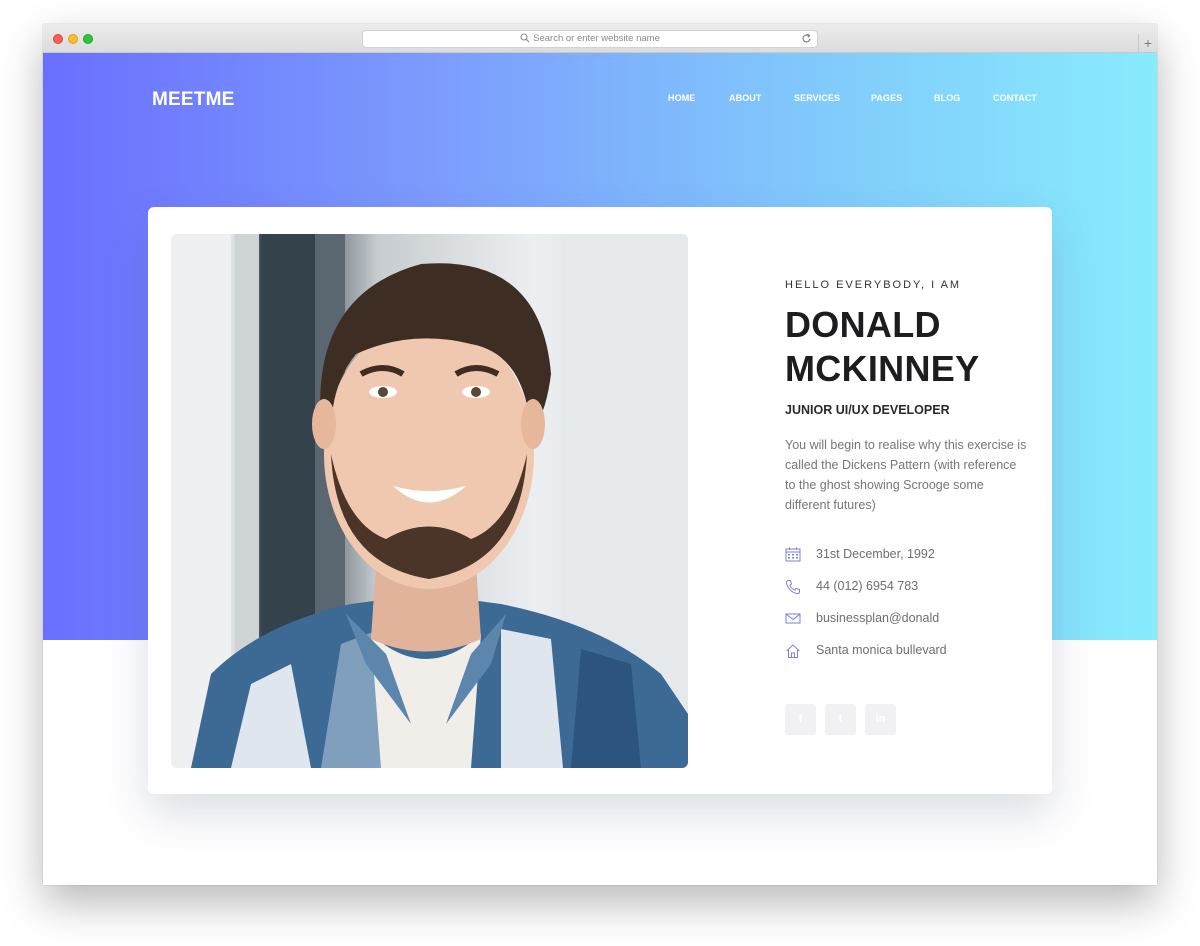 This screenshot has width=1200, height=946. What do you see at coordinates (947, 98) in the screenshot?
I see `nav-blog: BLOG` at bounding box center [947, 98].